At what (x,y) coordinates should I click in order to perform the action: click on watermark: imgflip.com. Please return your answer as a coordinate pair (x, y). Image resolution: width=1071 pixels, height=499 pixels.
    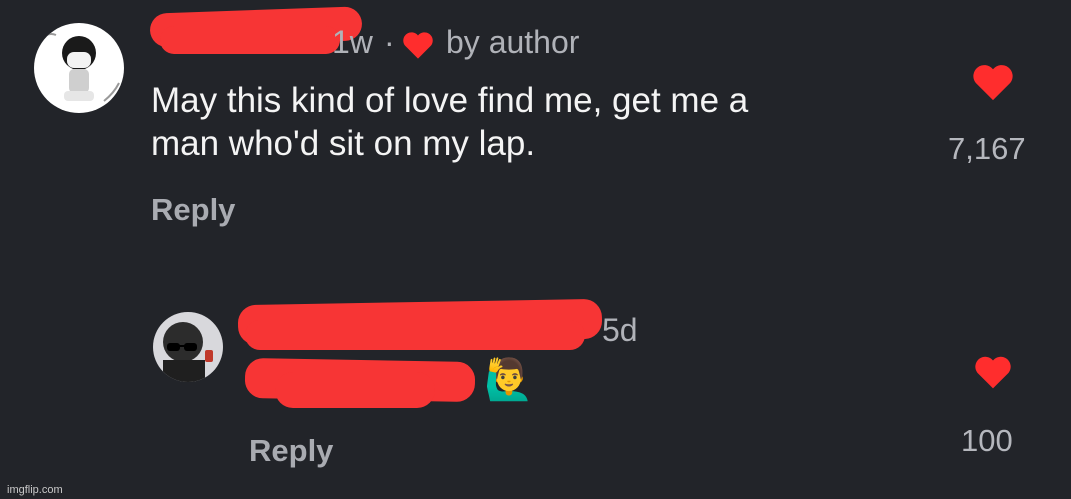
    Looking at the image, I should click on (35, 490).